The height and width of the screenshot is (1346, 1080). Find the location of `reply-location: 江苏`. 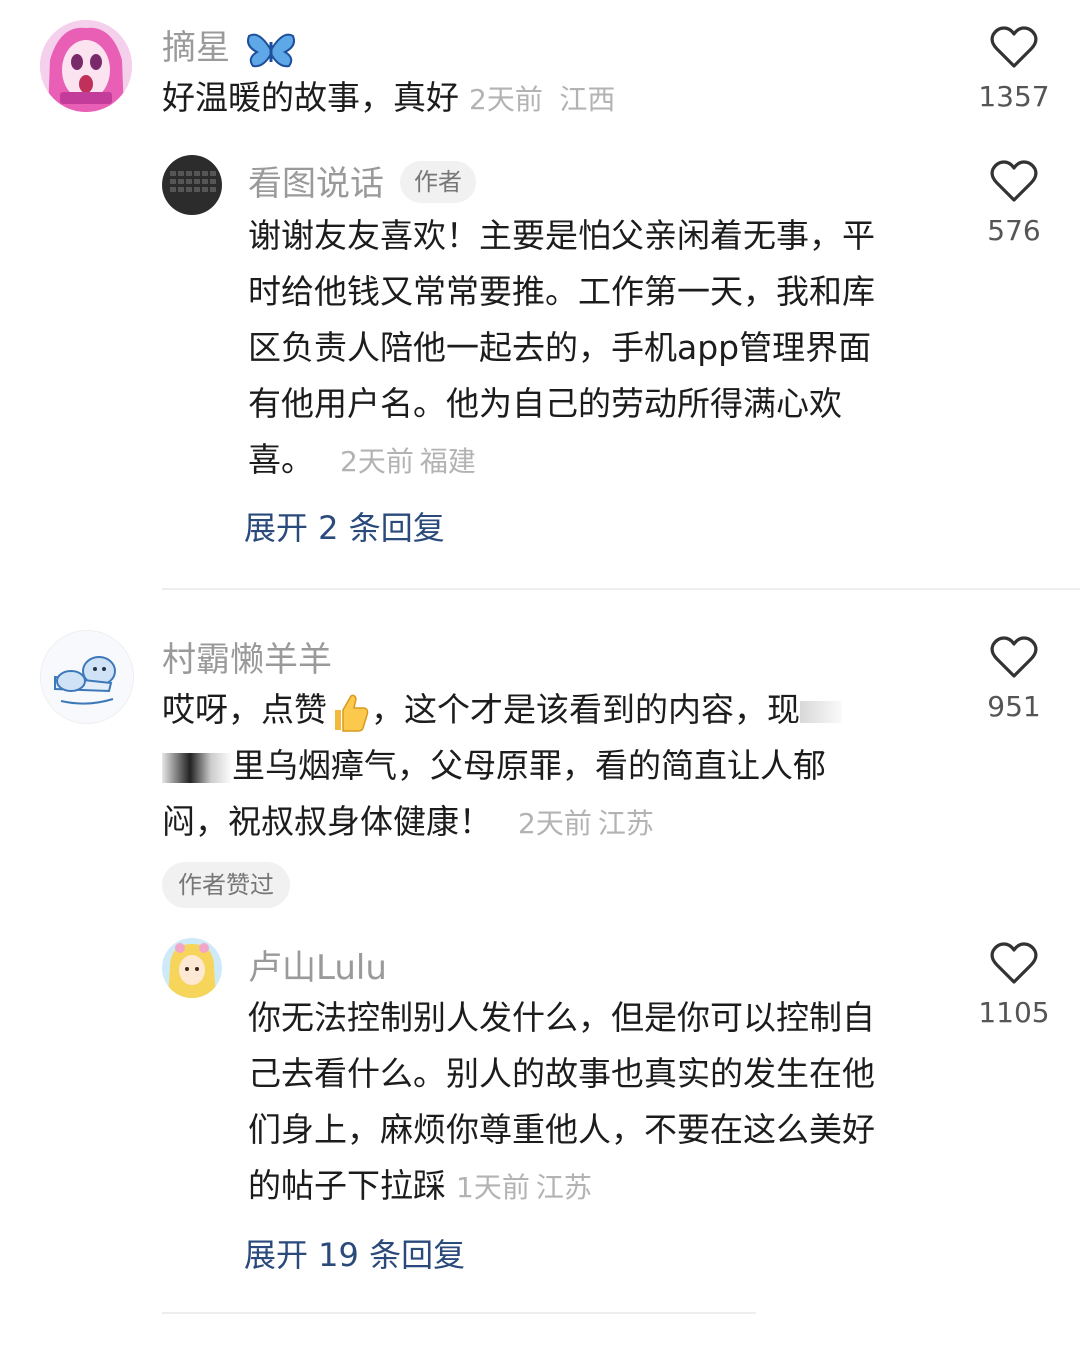

reply-location: 江苏 is located at coordinates (563, 1187).